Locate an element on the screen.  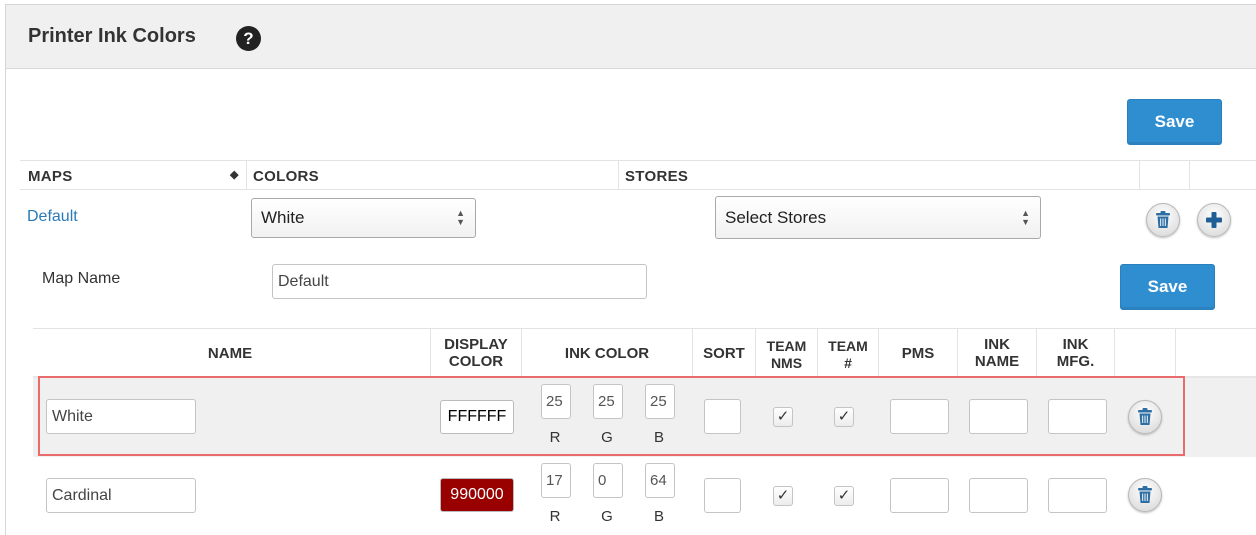
header-line: COLOR is located at coordinates (476, 361).